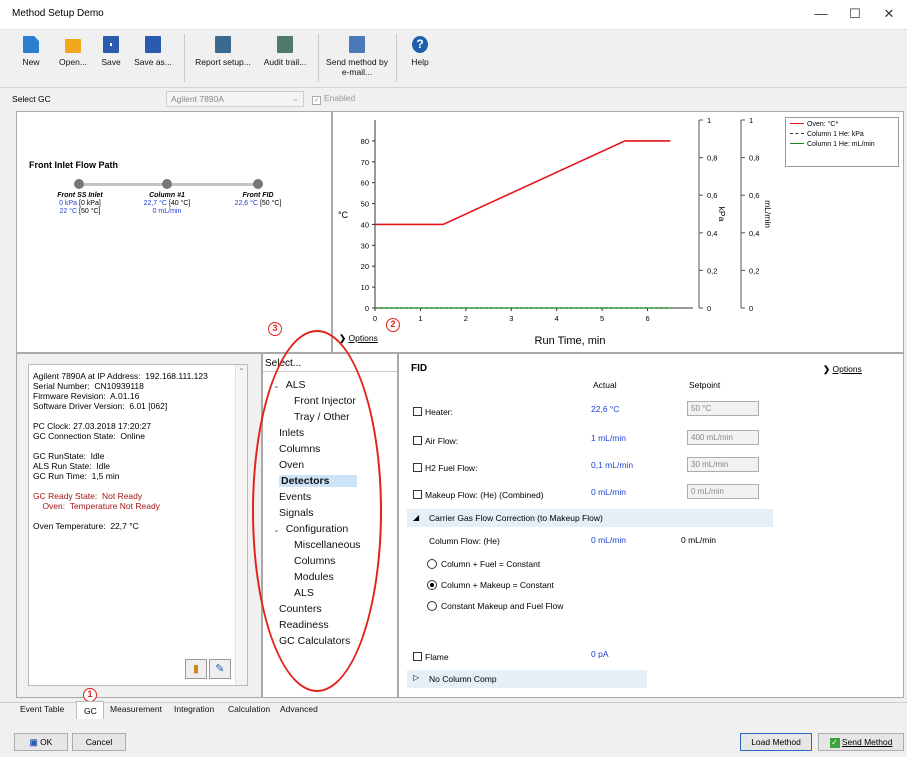 This screenshot has width=907, height=757. Describe the element at coordinates (295, 98) in the screenshot. I see `chevron-down-icon: ⌄` at that location.